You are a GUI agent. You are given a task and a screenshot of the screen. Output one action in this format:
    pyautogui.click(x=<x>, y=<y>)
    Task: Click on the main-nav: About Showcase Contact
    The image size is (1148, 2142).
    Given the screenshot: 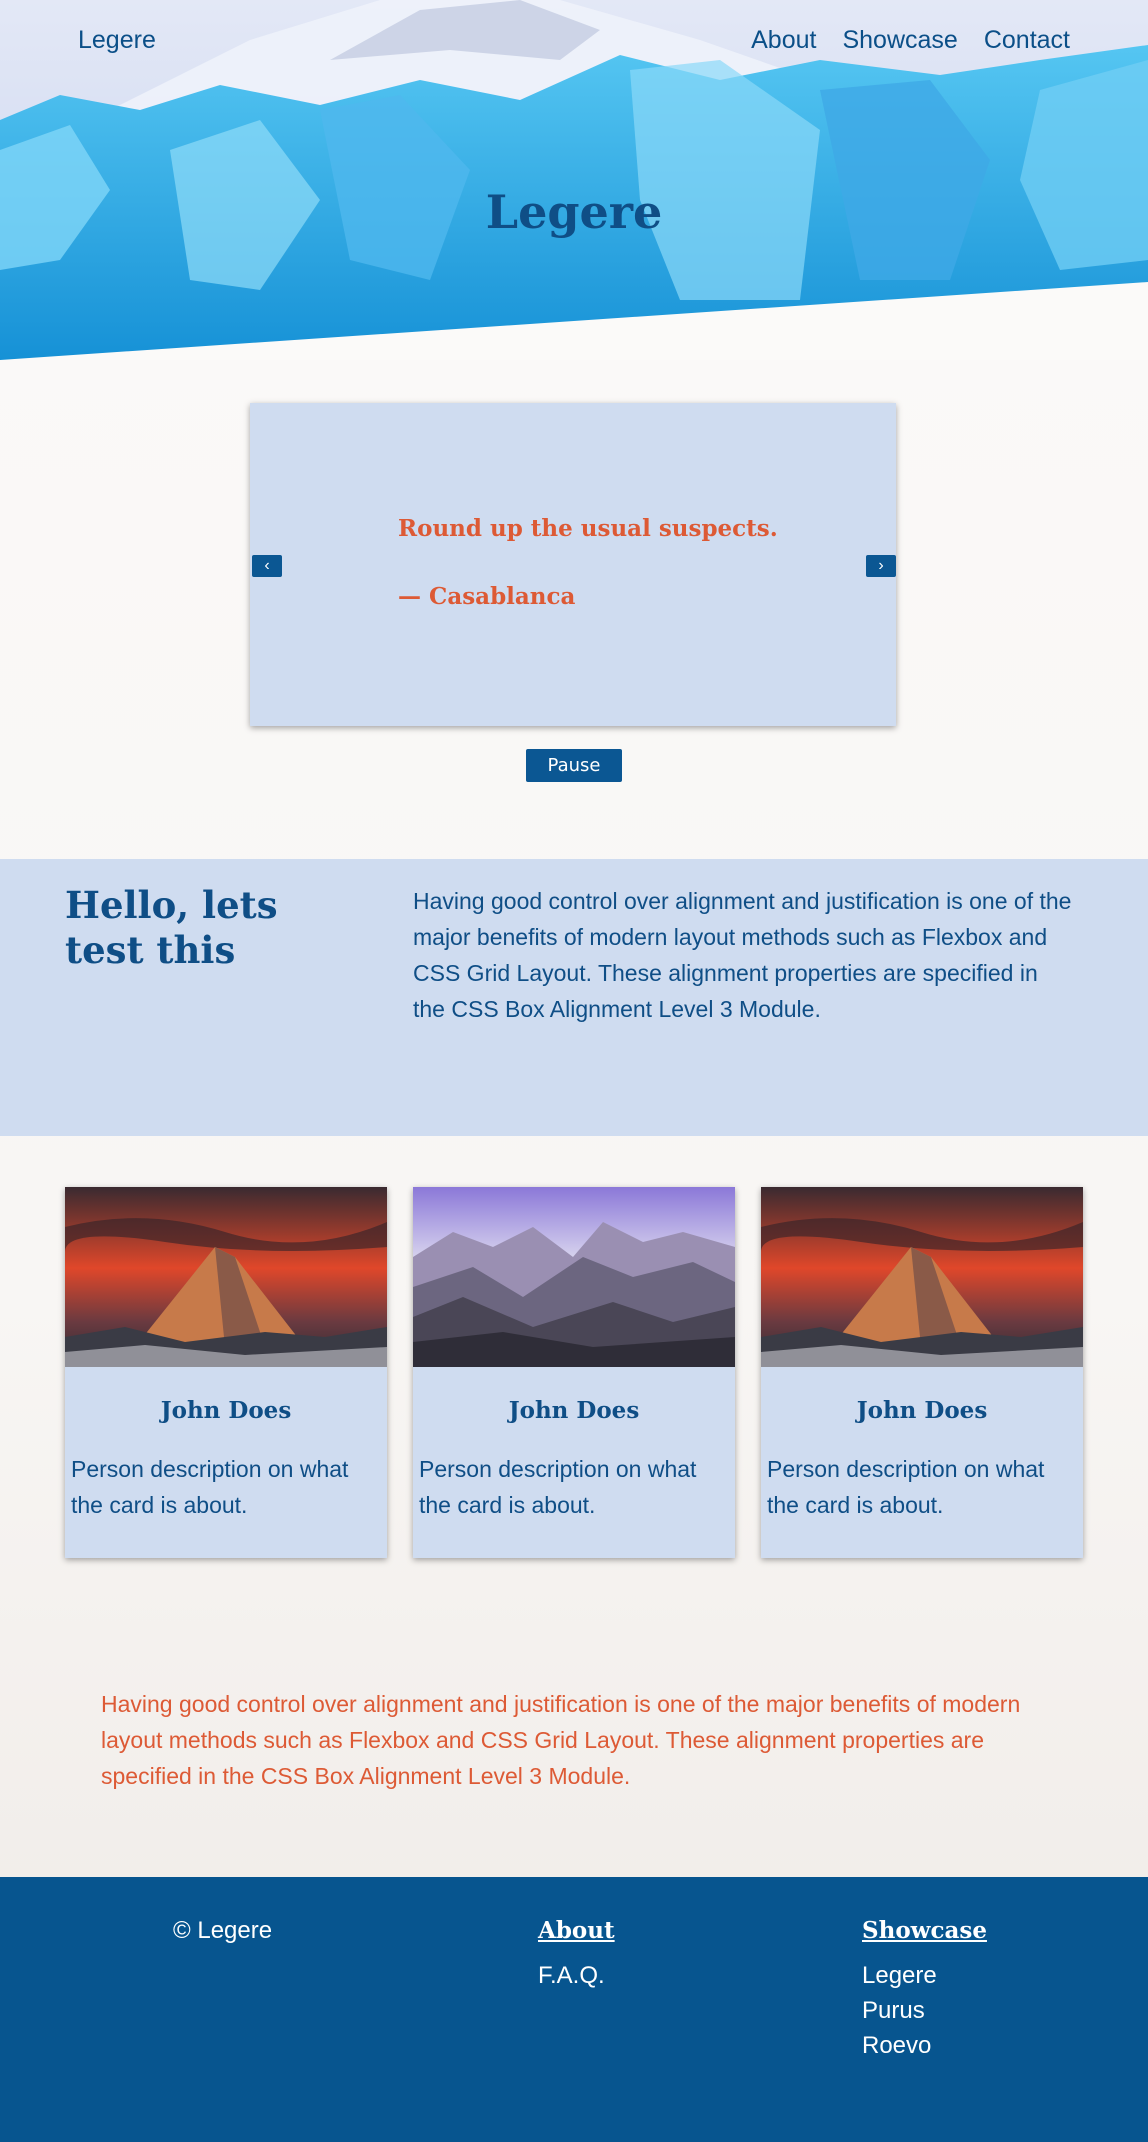 What is the action you would take?
    pyautogui.click(x=910, y=40)
    